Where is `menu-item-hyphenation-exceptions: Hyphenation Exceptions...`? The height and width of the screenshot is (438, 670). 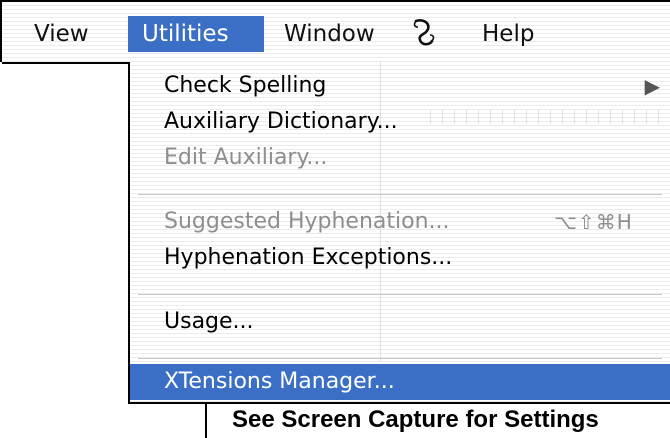
menu-item-hyphenation-exceptions: Hyphenation Exceptions... is located at coordinates (400, 258).